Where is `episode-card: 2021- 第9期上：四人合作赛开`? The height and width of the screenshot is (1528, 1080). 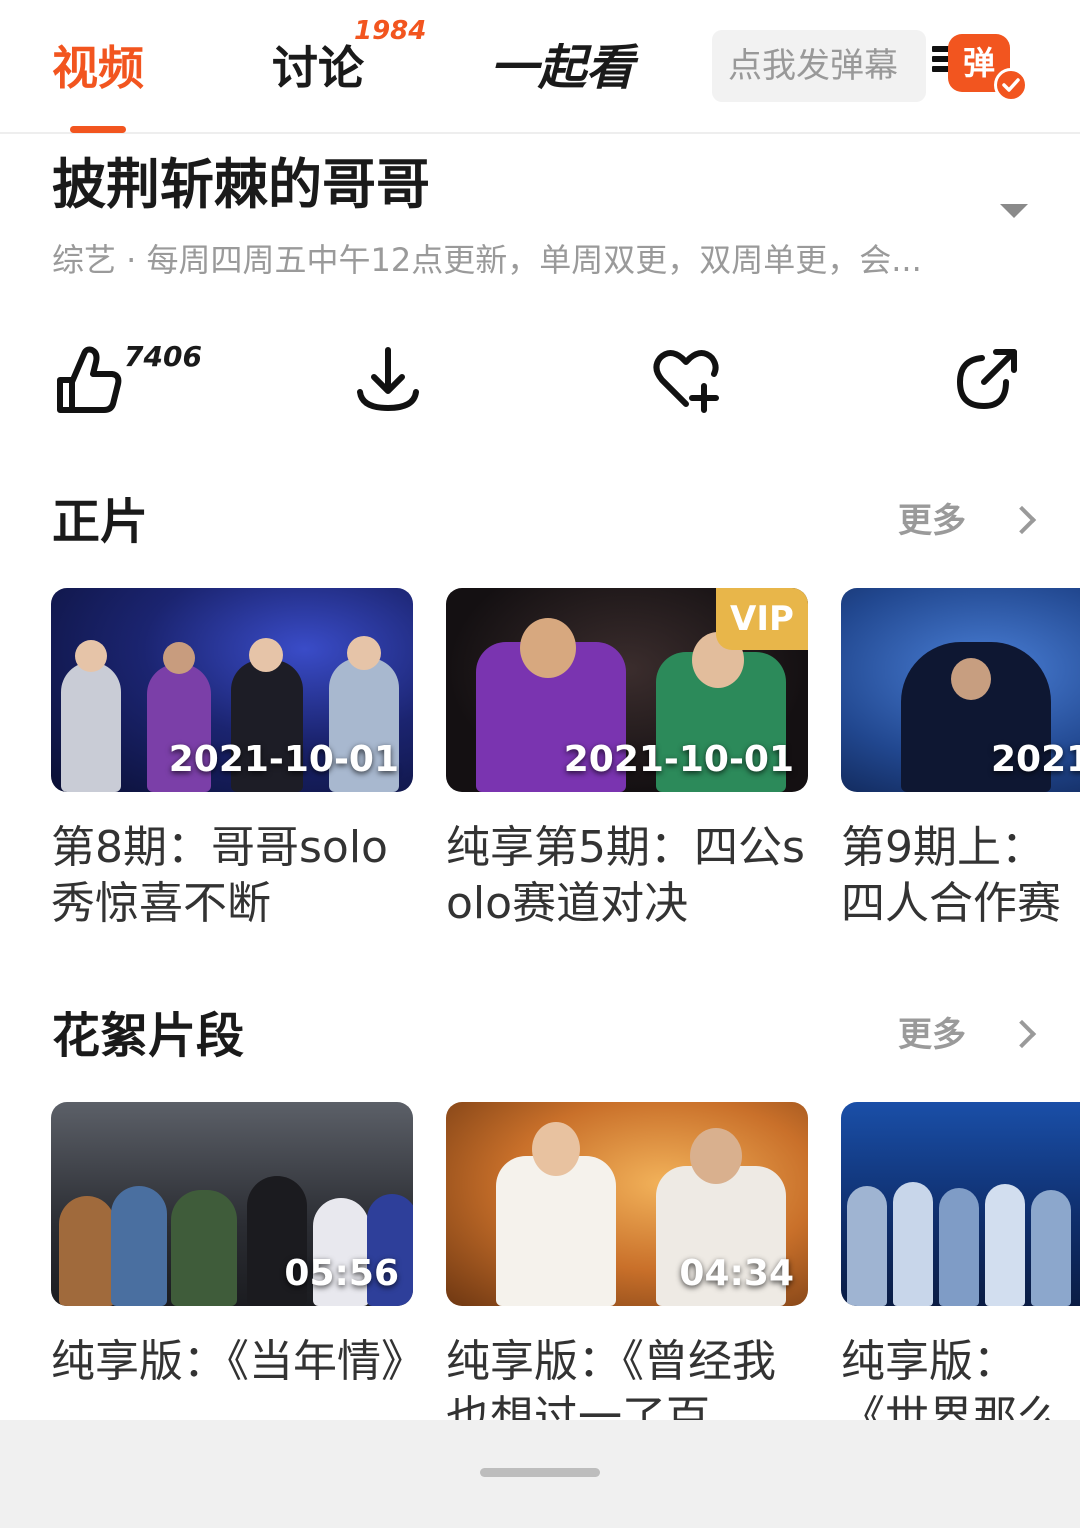
episode-card: 2021- 第9期上：四人合作赛开 is located at coordinates (960, 760).